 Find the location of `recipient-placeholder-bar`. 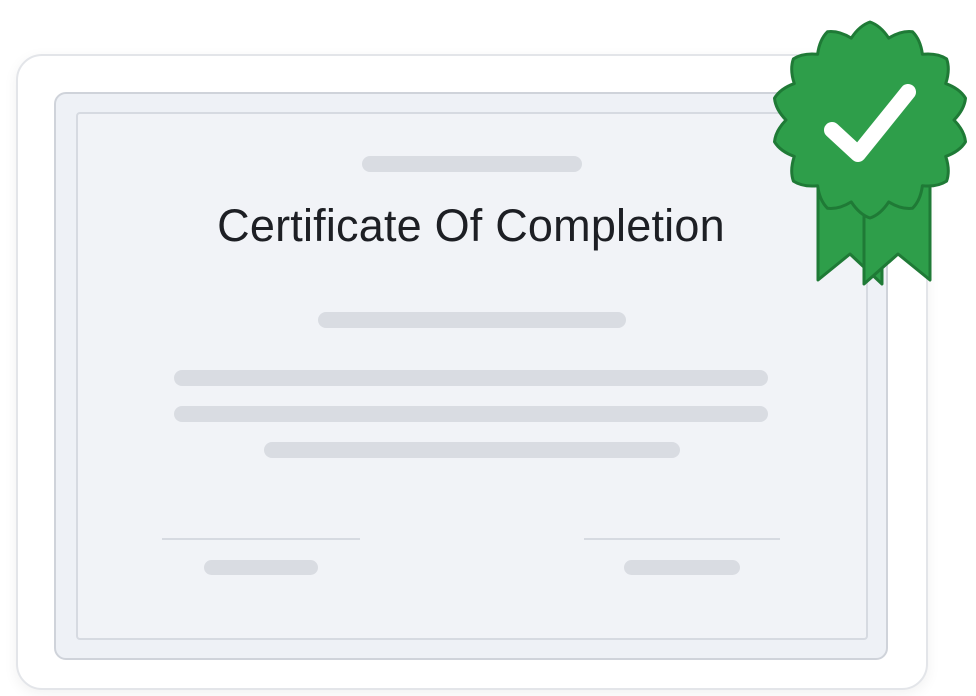

recipient-placeholder-bar is located at coordinates (472, 320).